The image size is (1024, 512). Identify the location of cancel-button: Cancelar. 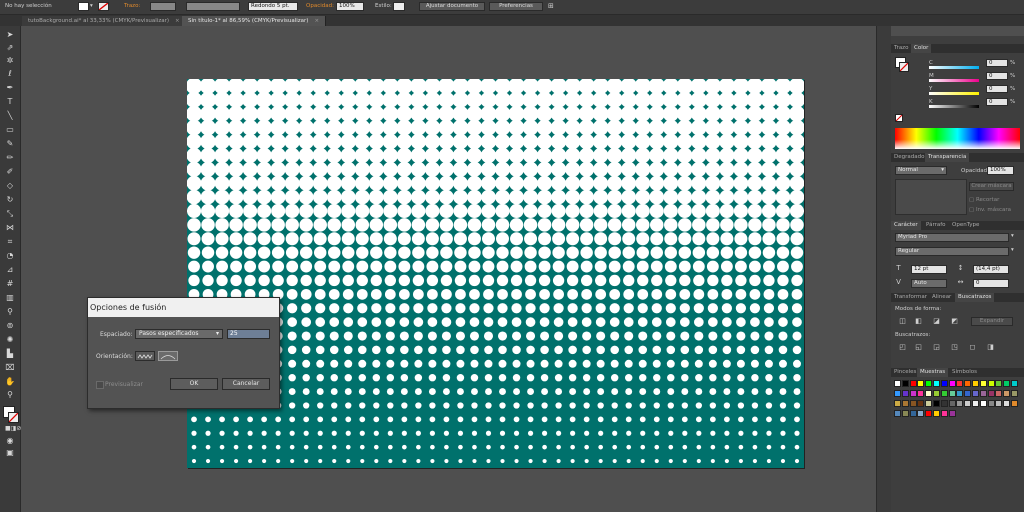
(246, 384).